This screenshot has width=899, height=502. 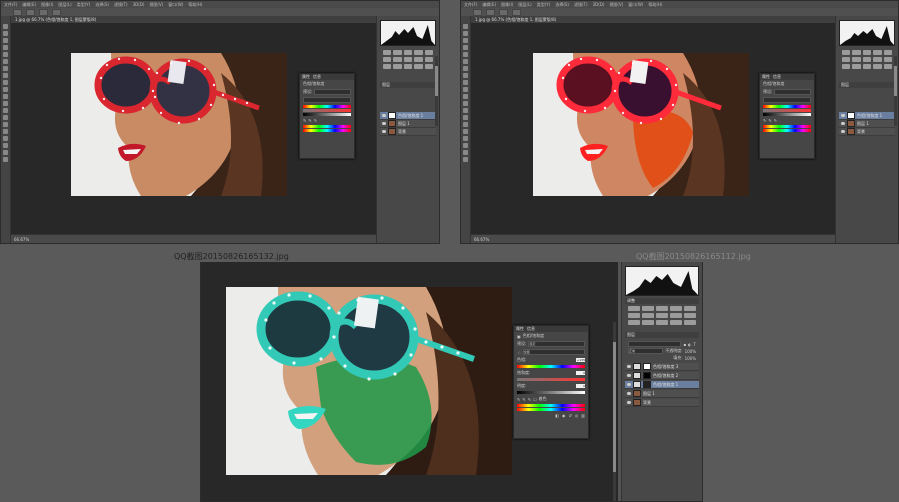 I want to click on eyedropper-icon: ✎, so click(x=304, y=120).